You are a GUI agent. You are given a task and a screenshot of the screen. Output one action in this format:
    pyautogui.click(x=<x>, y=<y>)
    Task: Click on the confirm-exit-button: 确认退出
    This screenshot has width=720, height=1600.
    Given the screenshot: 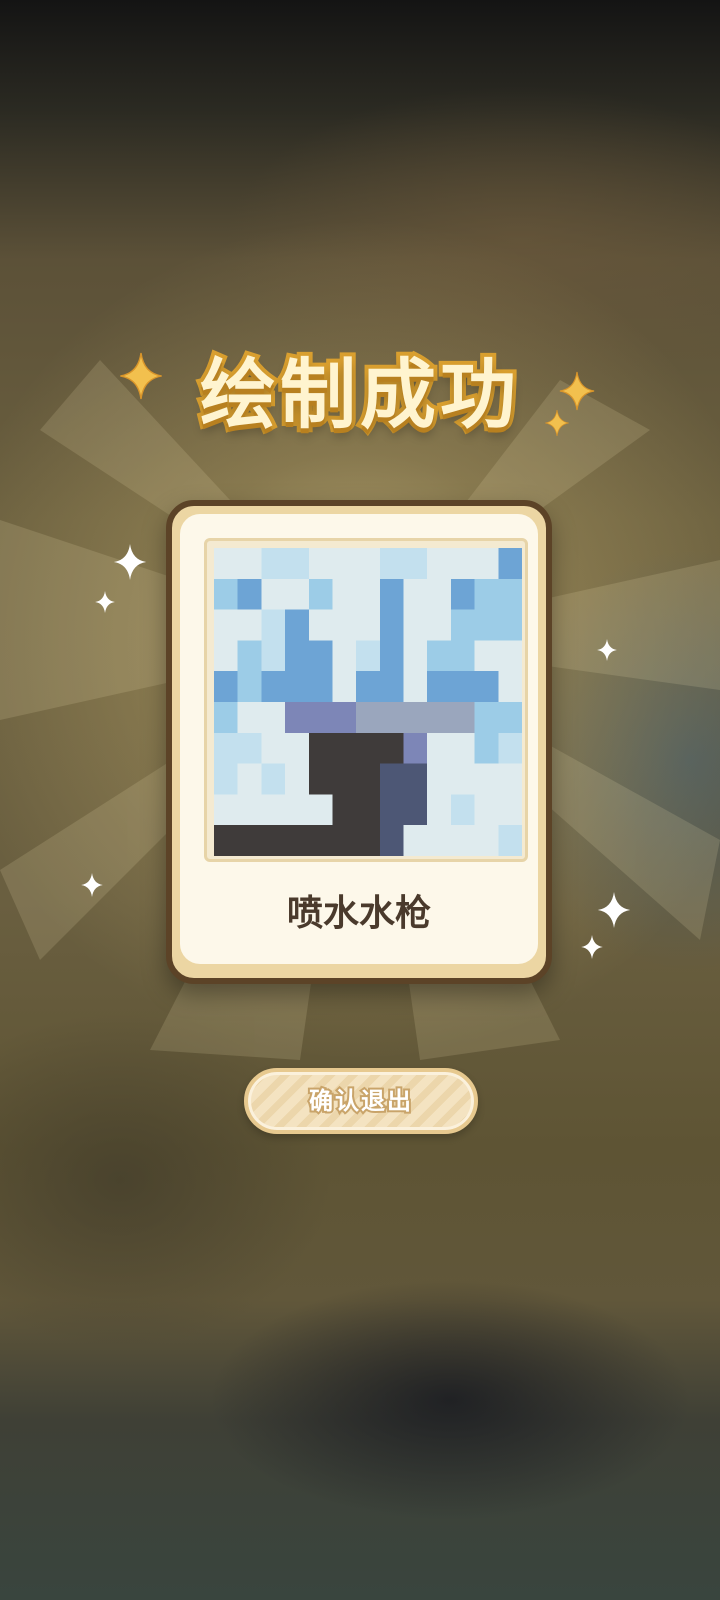 What is the action you would take?
    pyautogui.click(x=361, y=1101)
    